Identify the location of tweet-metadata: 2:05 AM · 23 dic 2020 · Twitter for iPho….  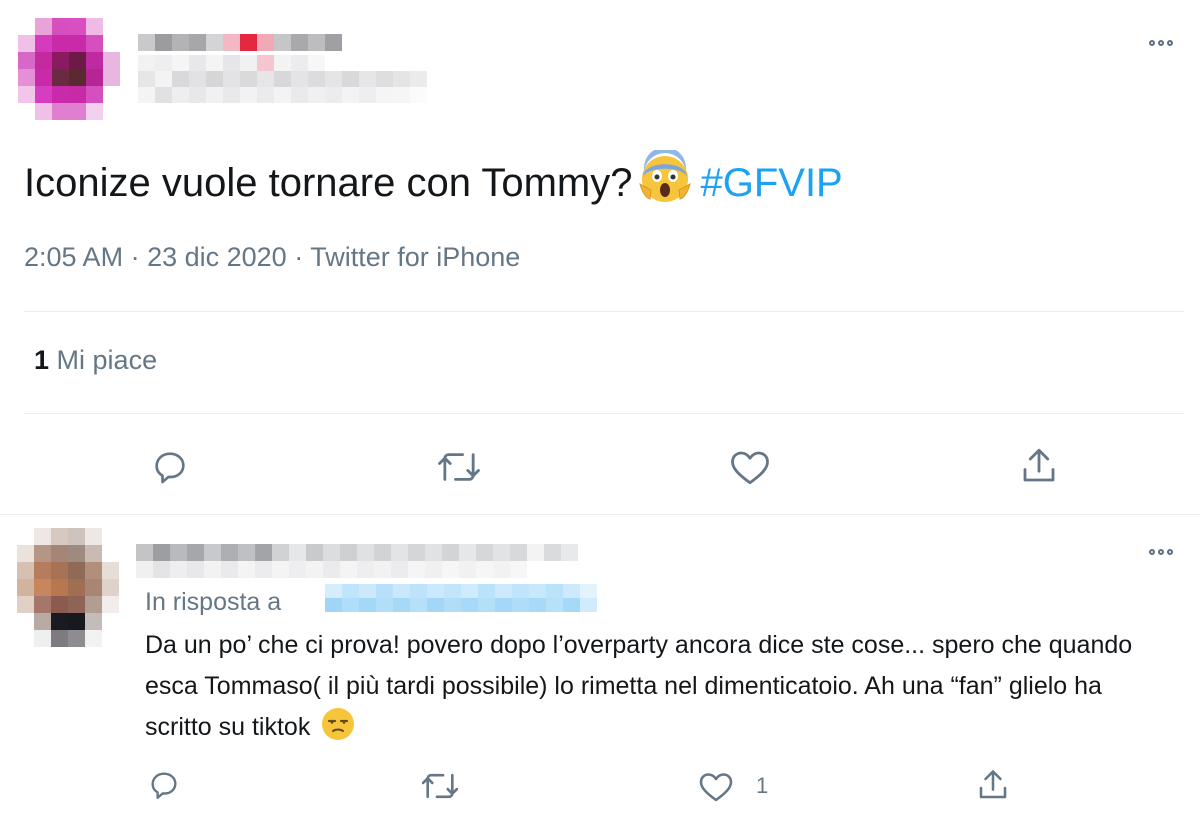
(272, 257).